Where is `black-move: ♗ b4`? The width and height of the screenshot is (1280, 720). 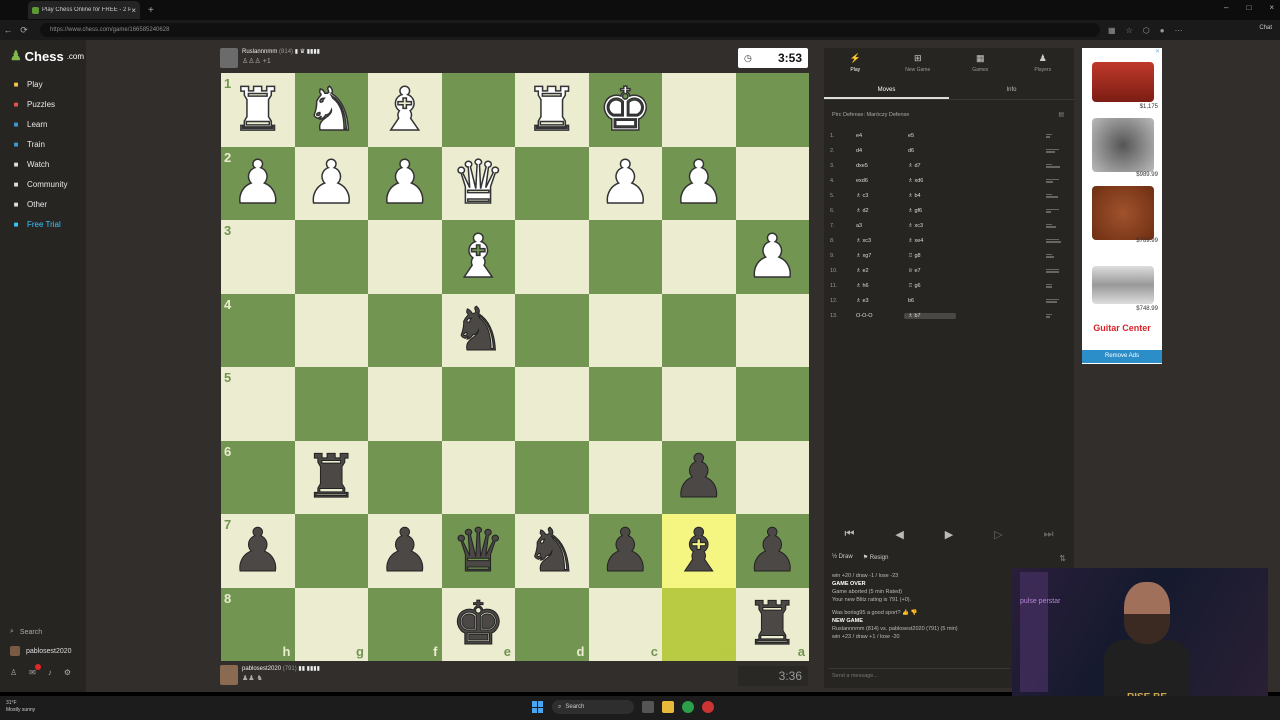
black-move: ♗ b4 is located at coordinates (930, 196).